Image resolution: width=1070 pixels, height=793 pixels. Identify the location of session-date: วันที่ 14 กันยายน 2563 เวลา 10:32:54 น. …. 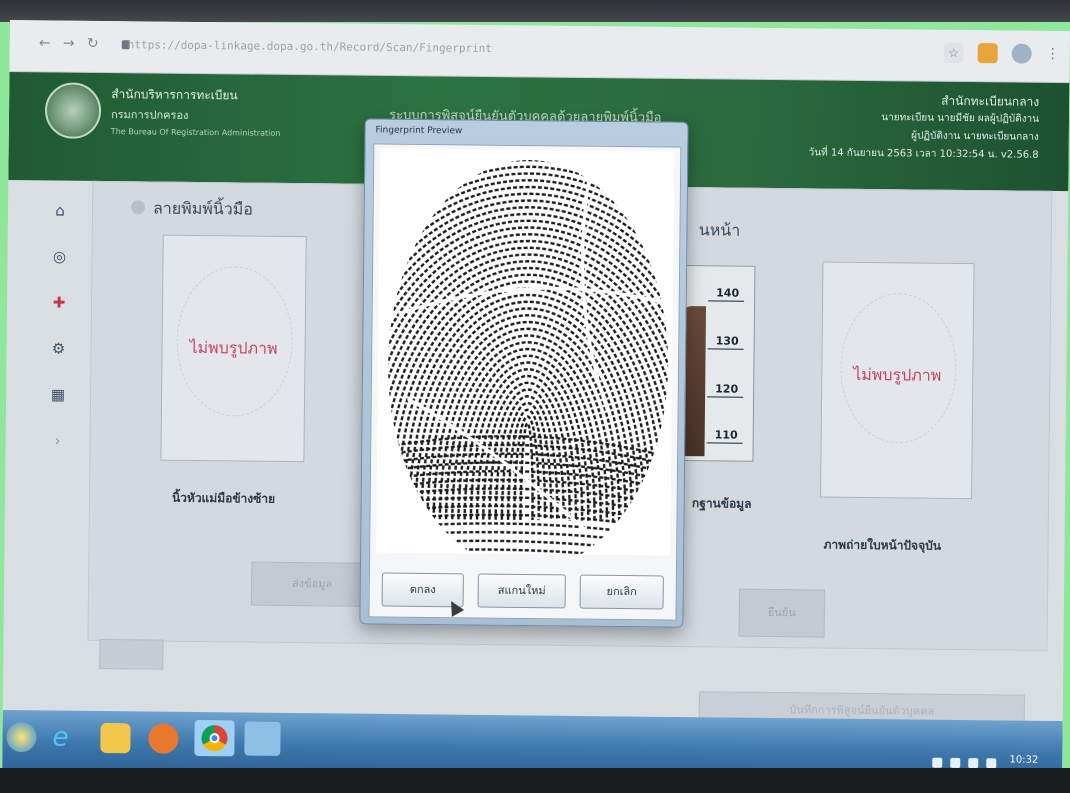
(923, 154).